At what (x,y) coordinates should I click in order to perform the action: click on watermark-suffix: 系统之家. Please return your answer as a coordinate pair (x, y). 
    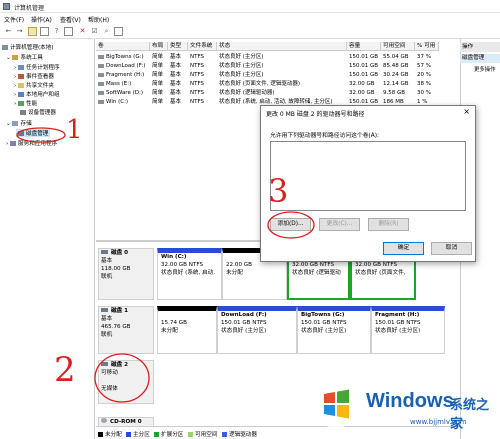
    Looking at the image, I should click on (470, 415).